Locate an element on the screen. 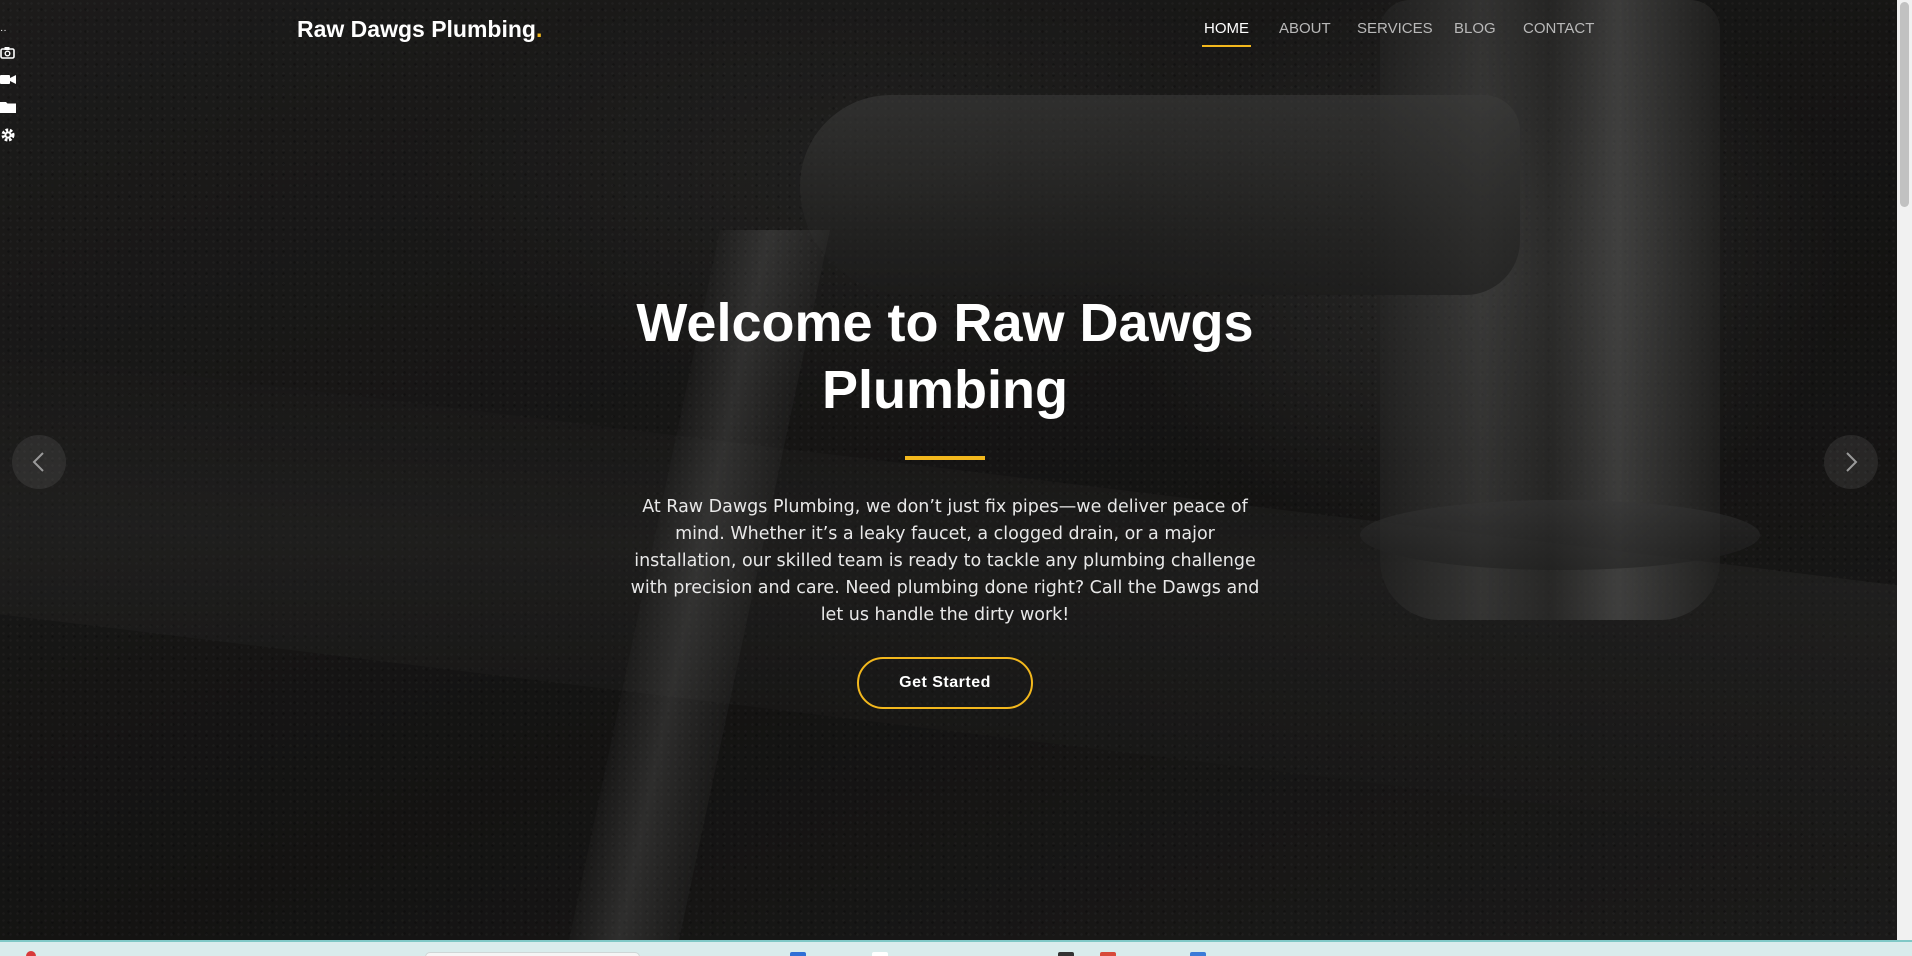  nav-contact: CONTACT is located at coordinates (1558, 28).